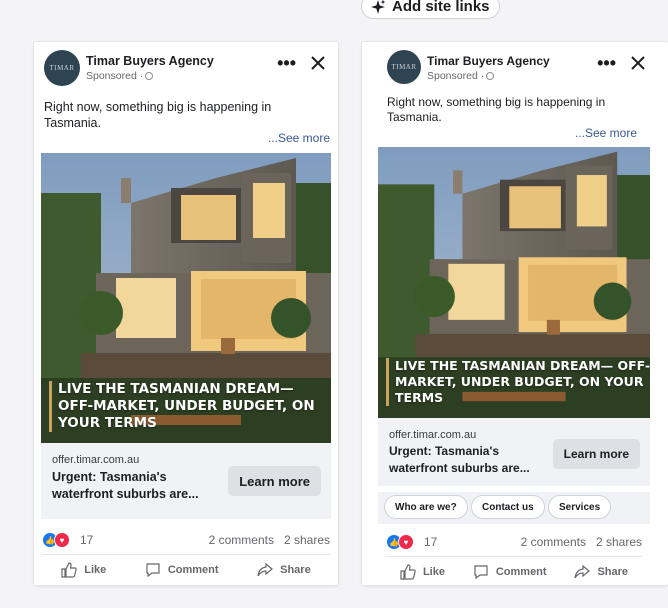 This screenshot has height=608, width=668. What do you see at coordinates (378, 7) in the screenshot?
I see `sparkle-icon` at bounding box center [378, 7].